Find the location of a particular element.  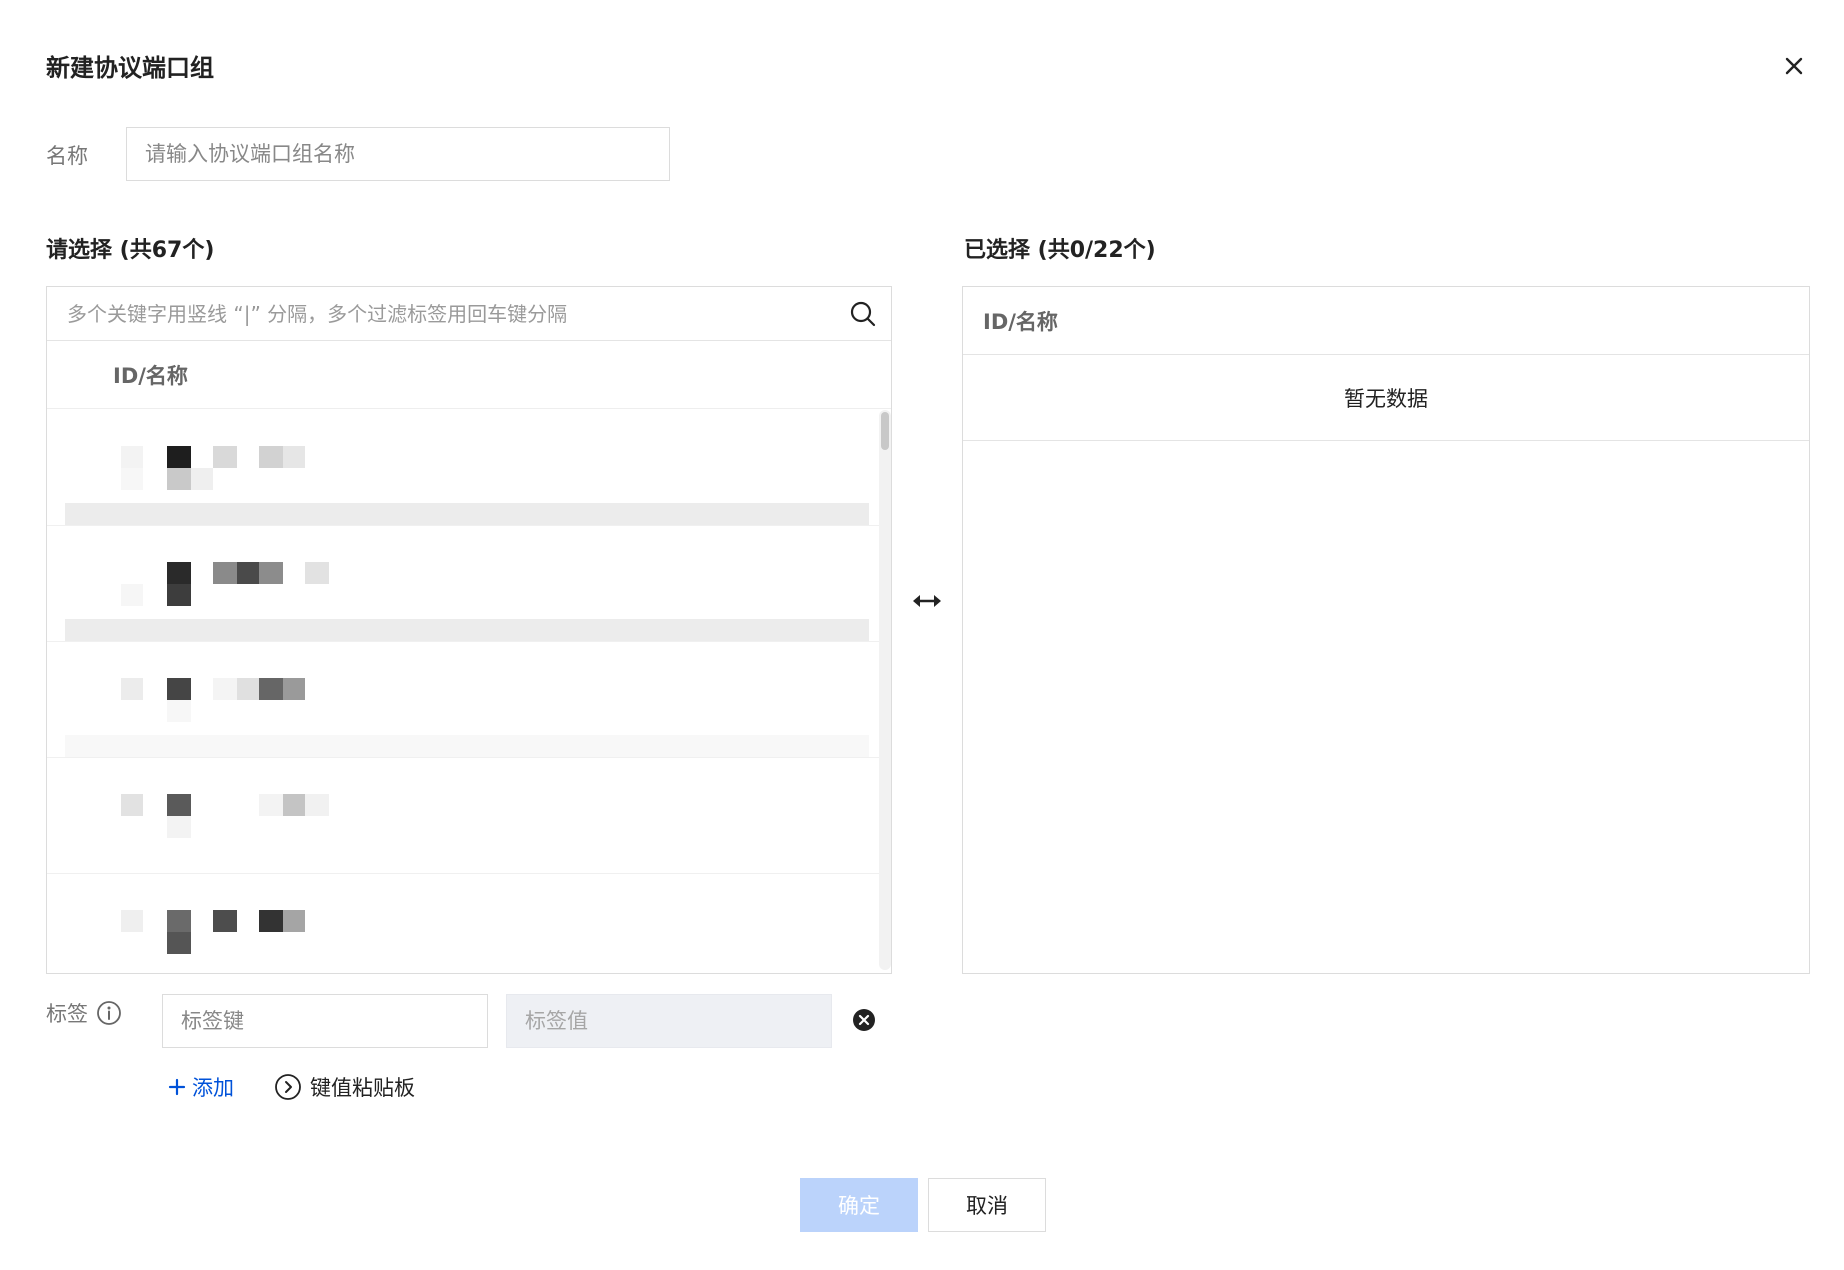

available-panel-title: 请选择 (共67个) is located at coordinates (130, 250).